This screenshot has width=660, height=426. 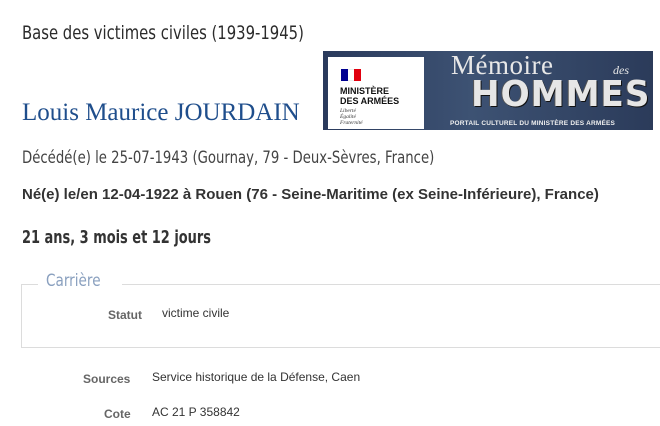 What do you see at coordinates (370, 101) in the screenshot?
I see `ministere-line-2: DES ARMÉES` at bounding box center [370, 101].